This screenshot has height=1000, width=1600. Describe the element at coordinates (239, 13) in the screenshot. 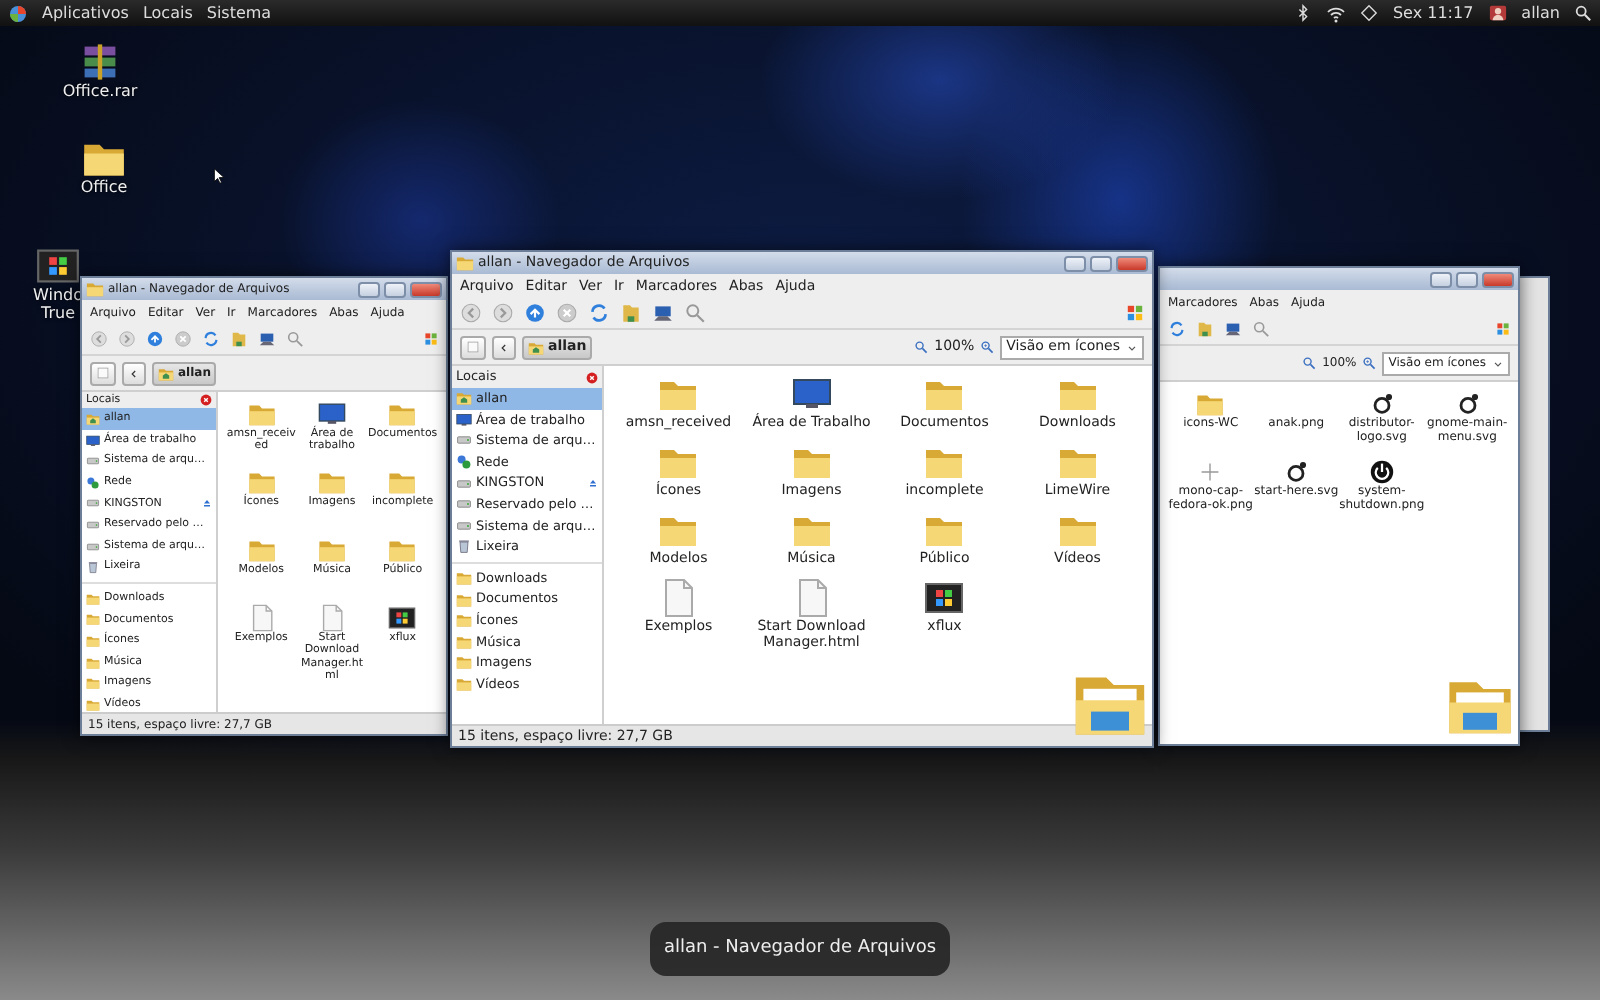

I see `panel-menu: Sistema` at that location.